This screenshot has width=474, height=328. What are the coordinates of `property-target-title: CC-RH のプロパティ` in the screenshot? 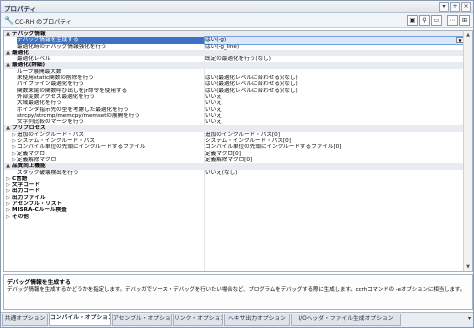 It's located at (43, 22).